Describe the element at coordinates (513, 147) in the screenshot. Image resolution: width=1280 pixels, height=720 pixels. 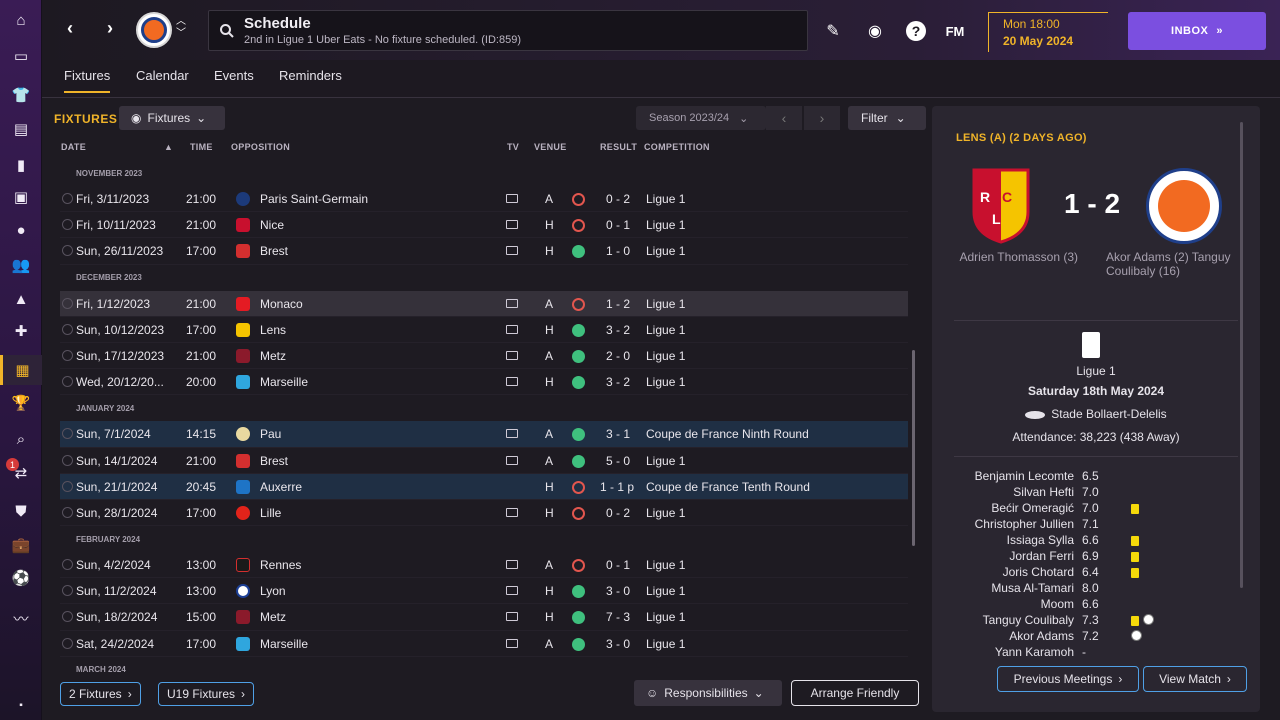
I see `col-tv: TV` at that location.